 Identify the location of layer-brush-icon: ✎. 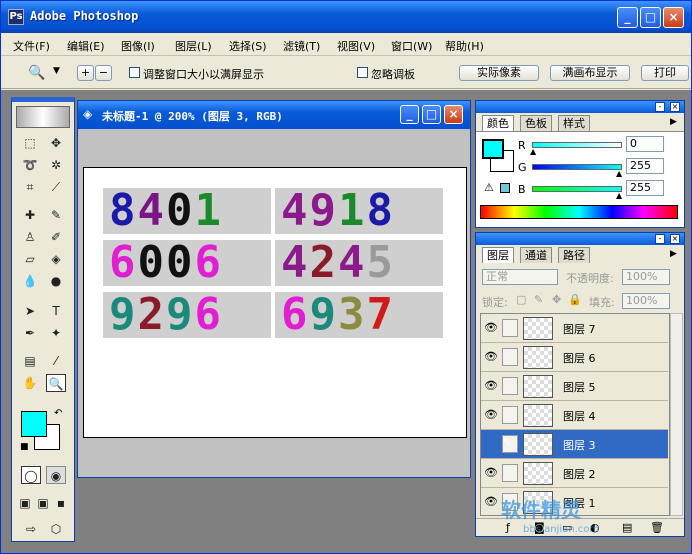
(510, 444).